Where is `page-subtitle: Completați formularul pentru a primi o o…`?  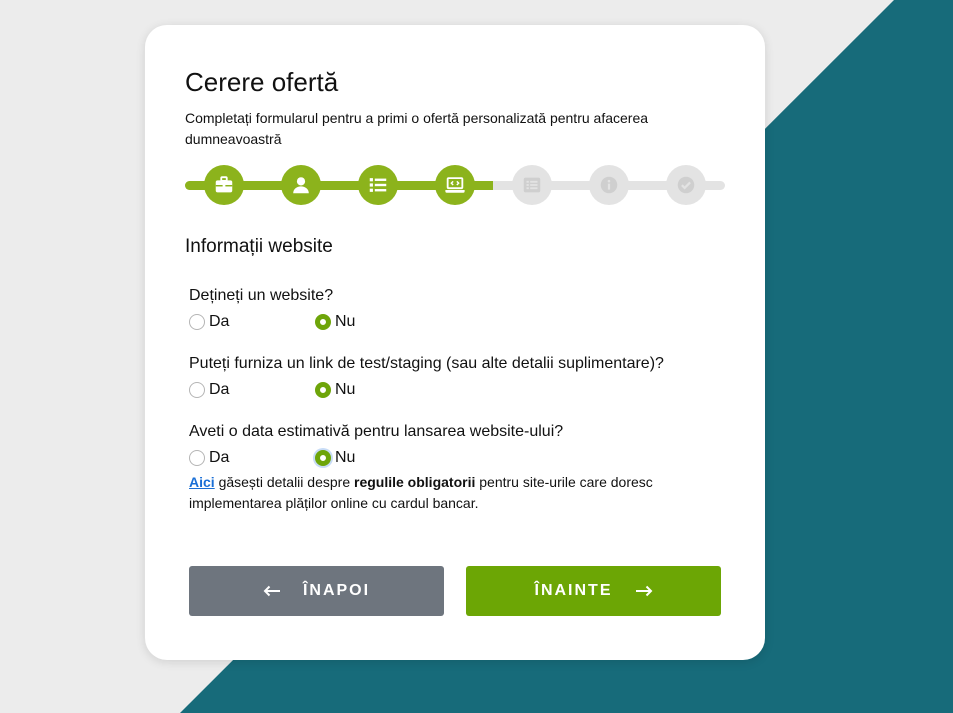 page-subtitle: Completați formularul pentru a primi o o… is located at coordinates (417, 128).